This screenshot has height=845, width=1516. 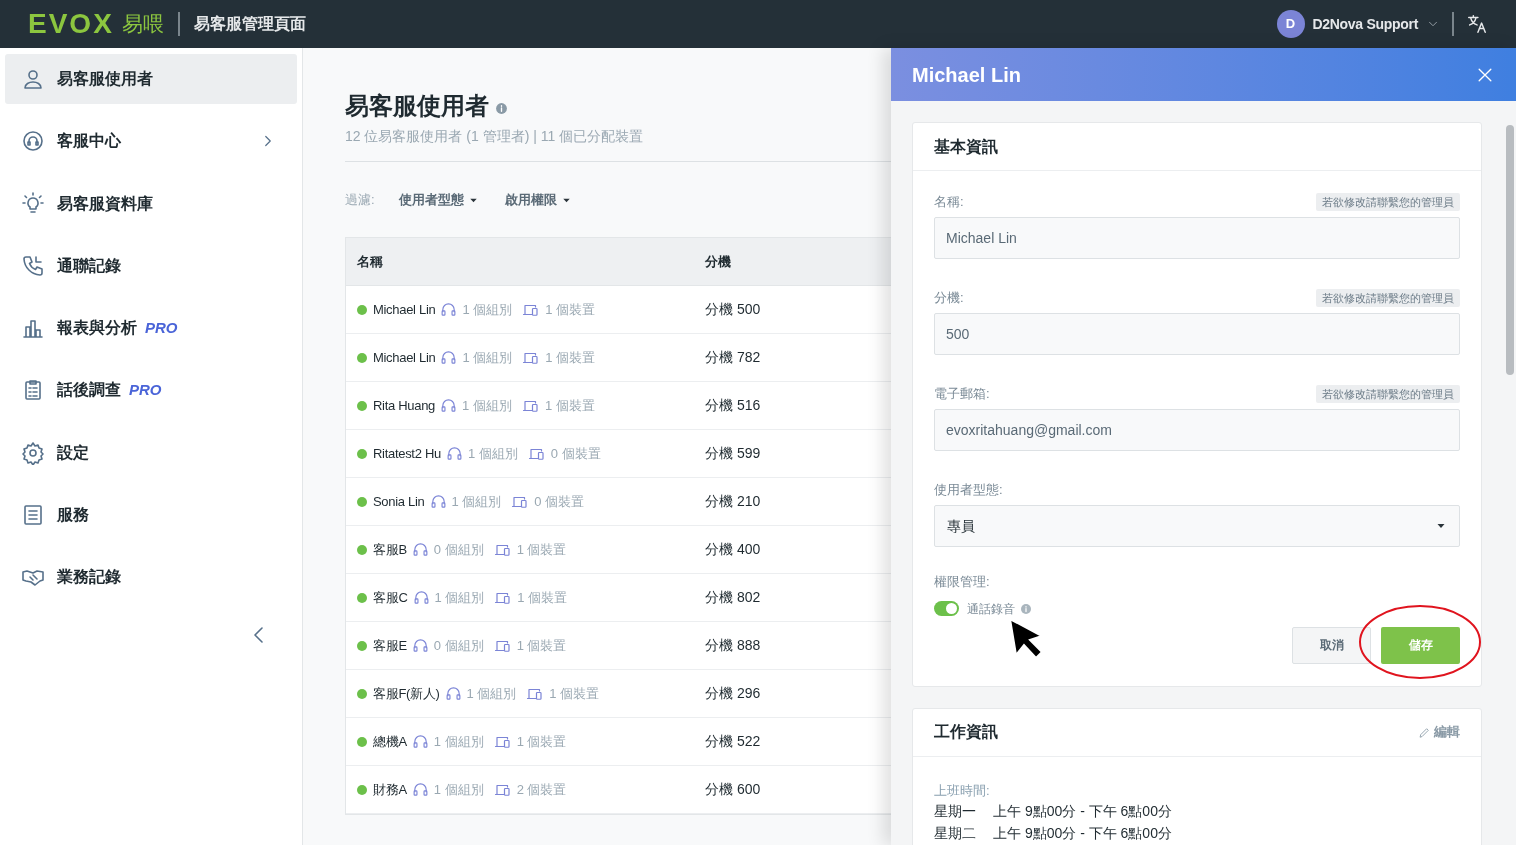 What do you see at coordinates (390, 549) in the screenshot?
I see `user-name-link: 客服B` at bounding box center [390, 549].